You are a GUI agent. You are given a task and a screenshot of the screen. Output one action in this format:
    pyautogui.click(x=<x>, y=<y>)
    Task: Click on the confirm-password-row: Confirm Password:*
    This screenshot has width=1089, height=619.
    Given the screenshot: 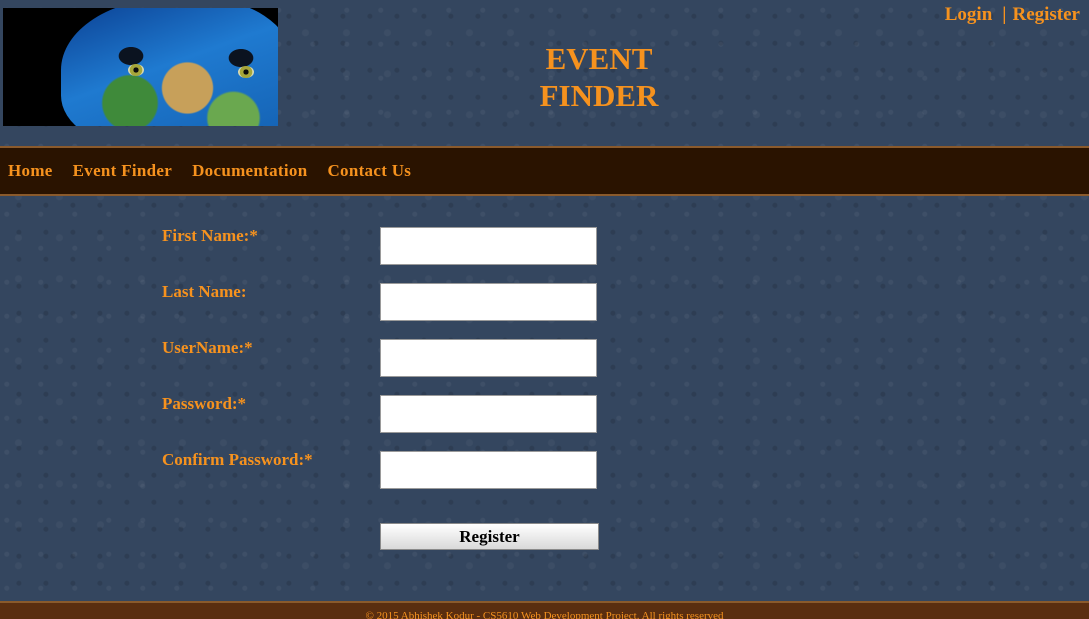 What is the action you would take?
    pyautogui.click(x=544, y=461)
    